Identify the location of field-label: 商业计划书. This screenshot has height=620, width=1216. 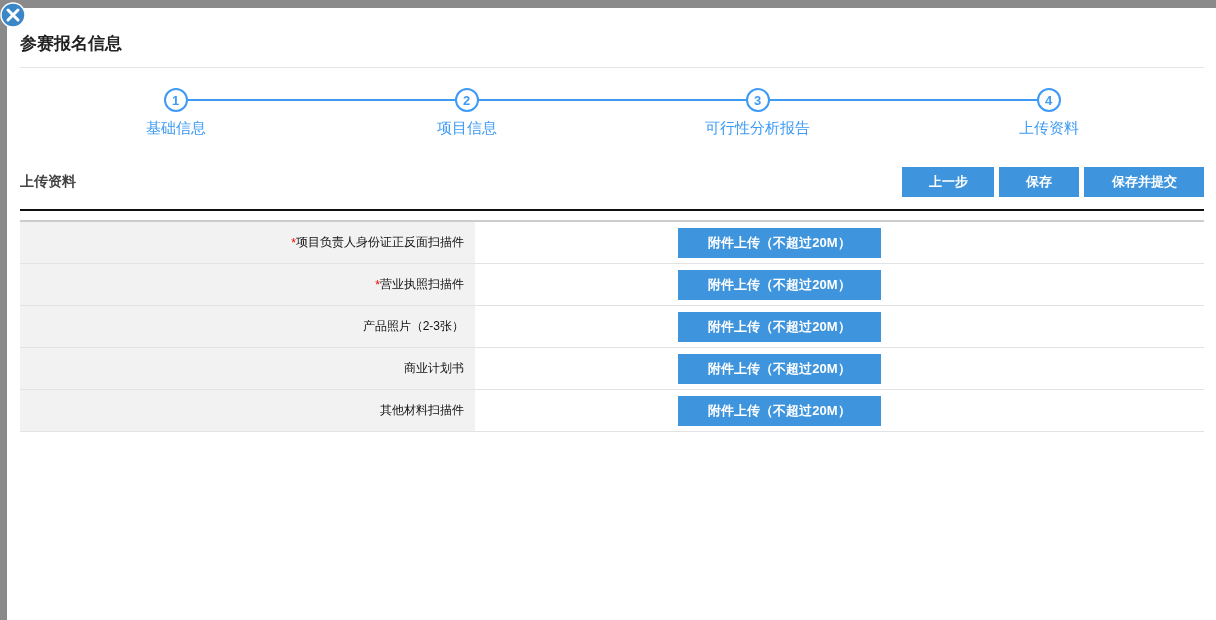
(434, 368).